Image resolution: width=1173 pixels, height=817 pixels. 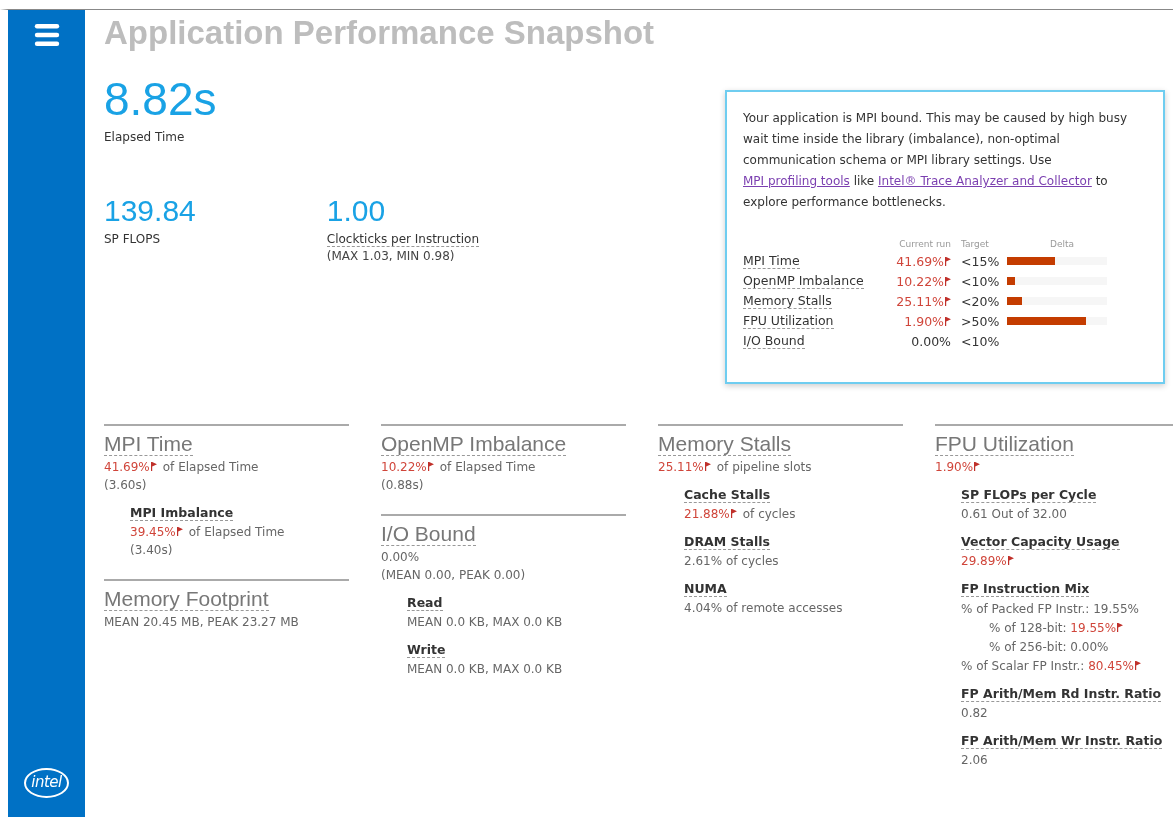 What do you see at coordinates (1067, 666) in the screenshot?
I see `mix-line: % of Scalar FP Instr.: 80.45%` at bounding box center [1067, 666].